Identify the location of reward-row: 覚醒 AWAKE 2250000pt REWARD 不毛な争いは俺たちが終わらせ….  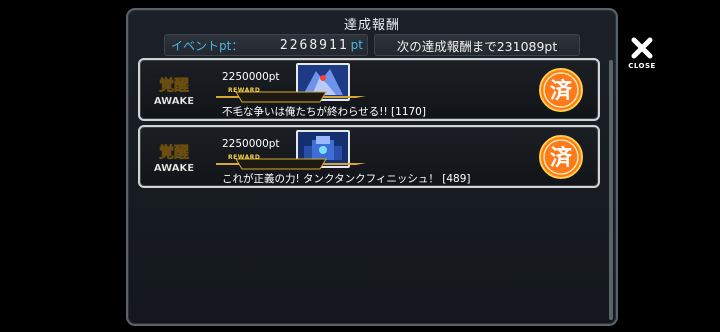
(369, 89).